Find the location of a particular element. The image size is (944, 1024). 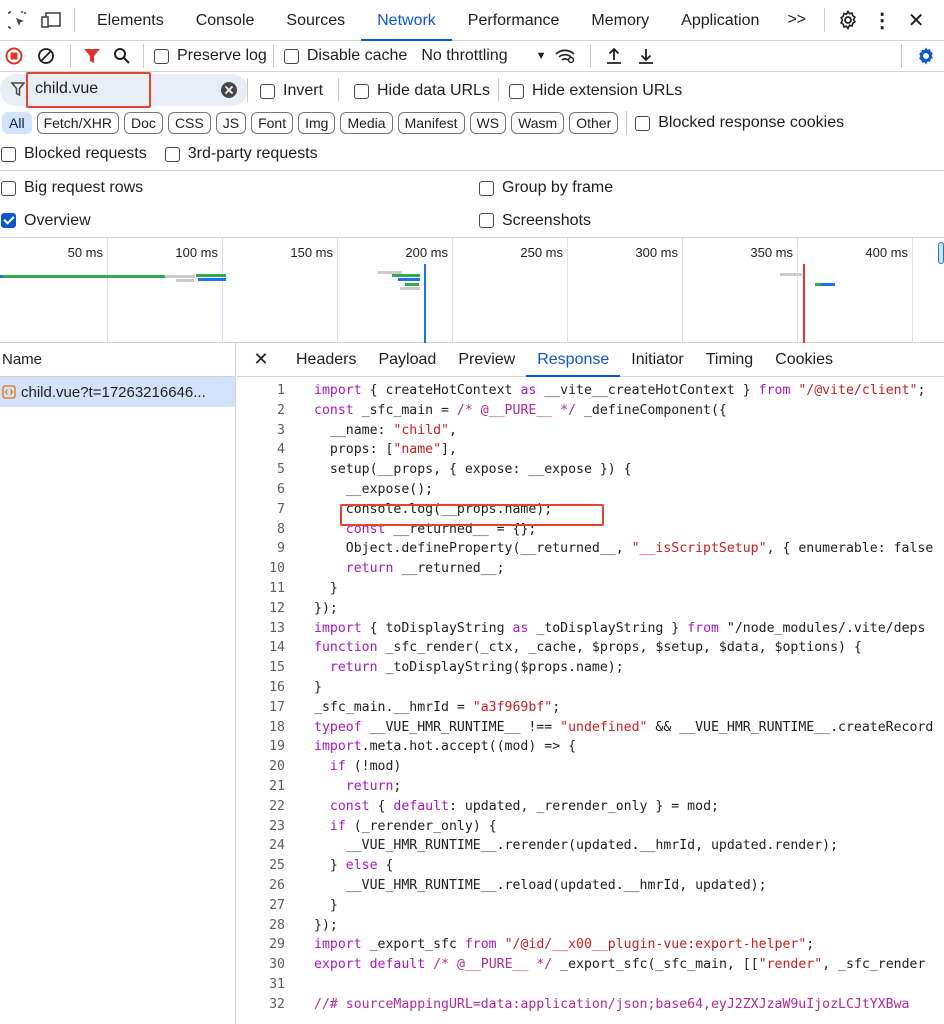

line-number: 26 is located at coordinates (277, 885).